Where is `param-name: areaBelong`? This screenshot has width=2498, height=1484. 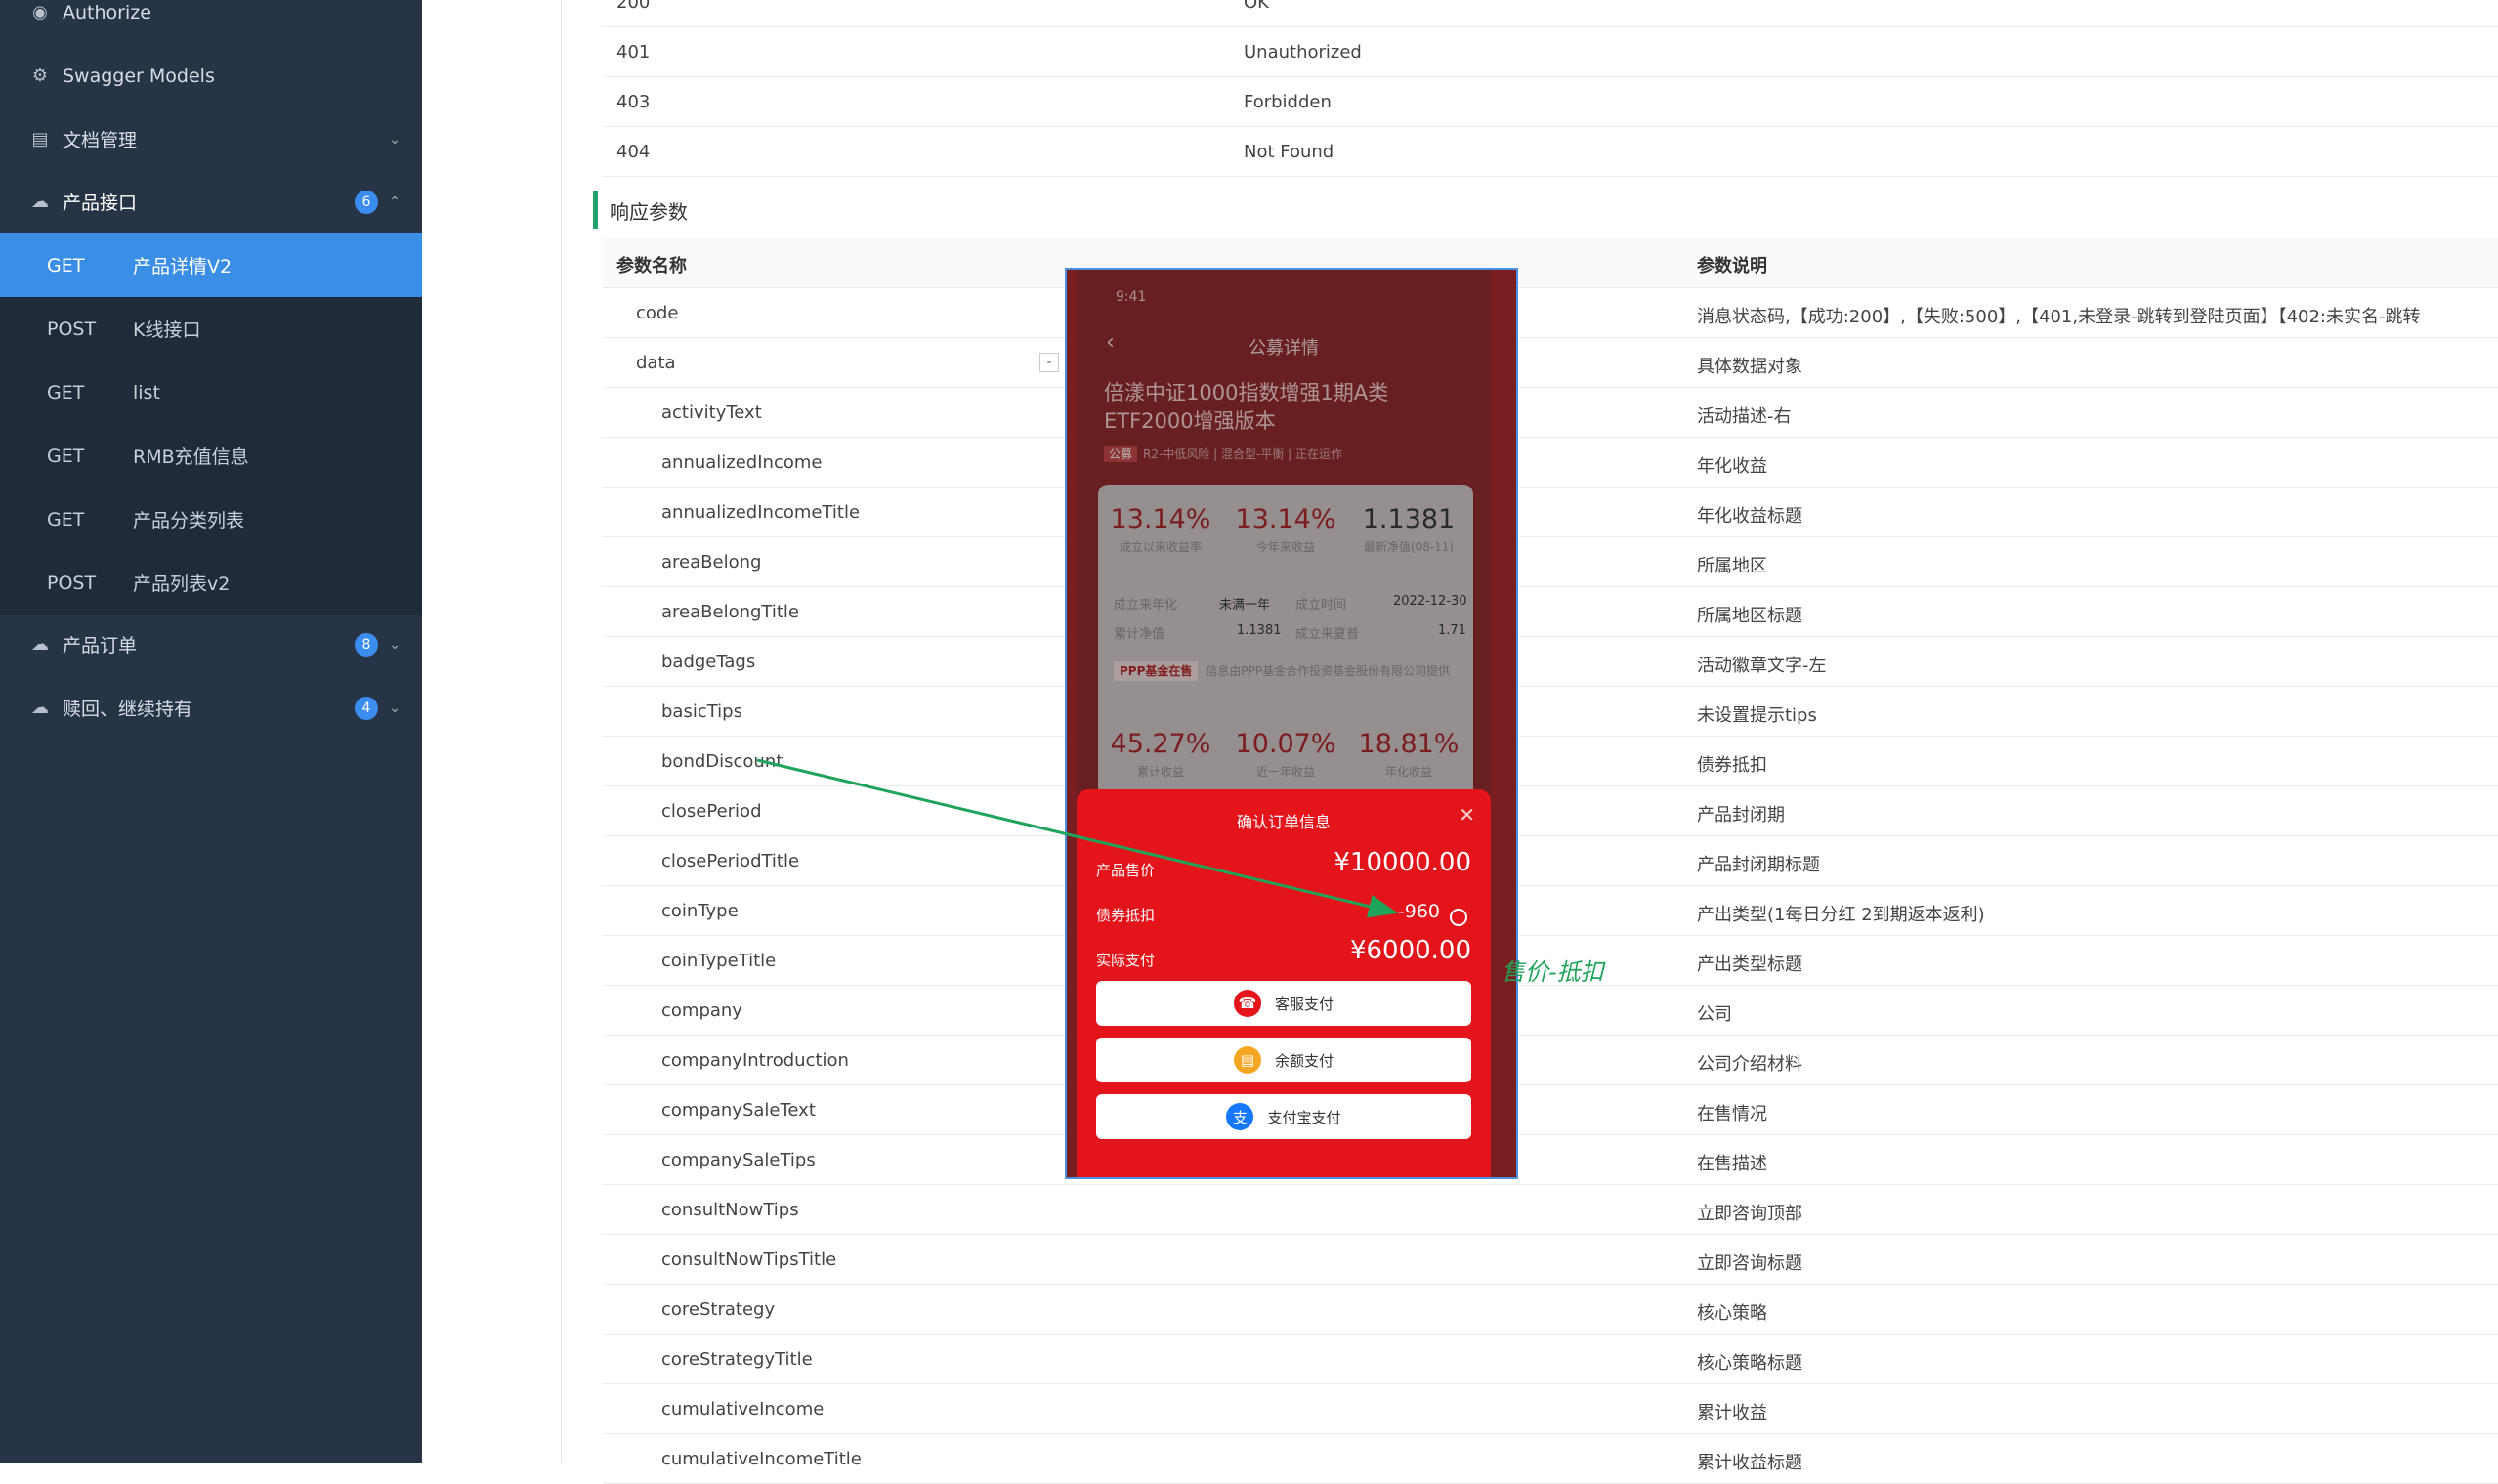
param-name: areaBelong is located at coordinates (711, 562).